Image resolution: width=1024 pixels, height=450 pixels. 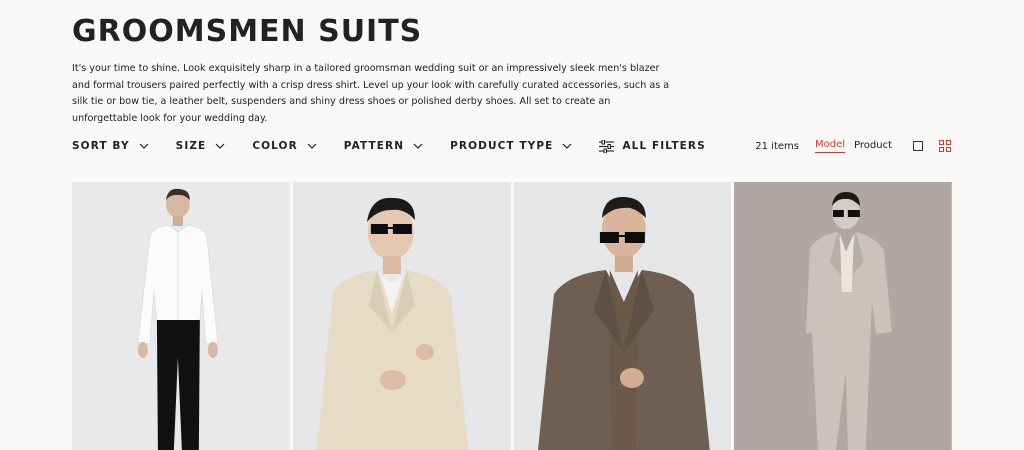 I want to click on all-filters-button: ALL FILTERS, so click(x=652, y=146).